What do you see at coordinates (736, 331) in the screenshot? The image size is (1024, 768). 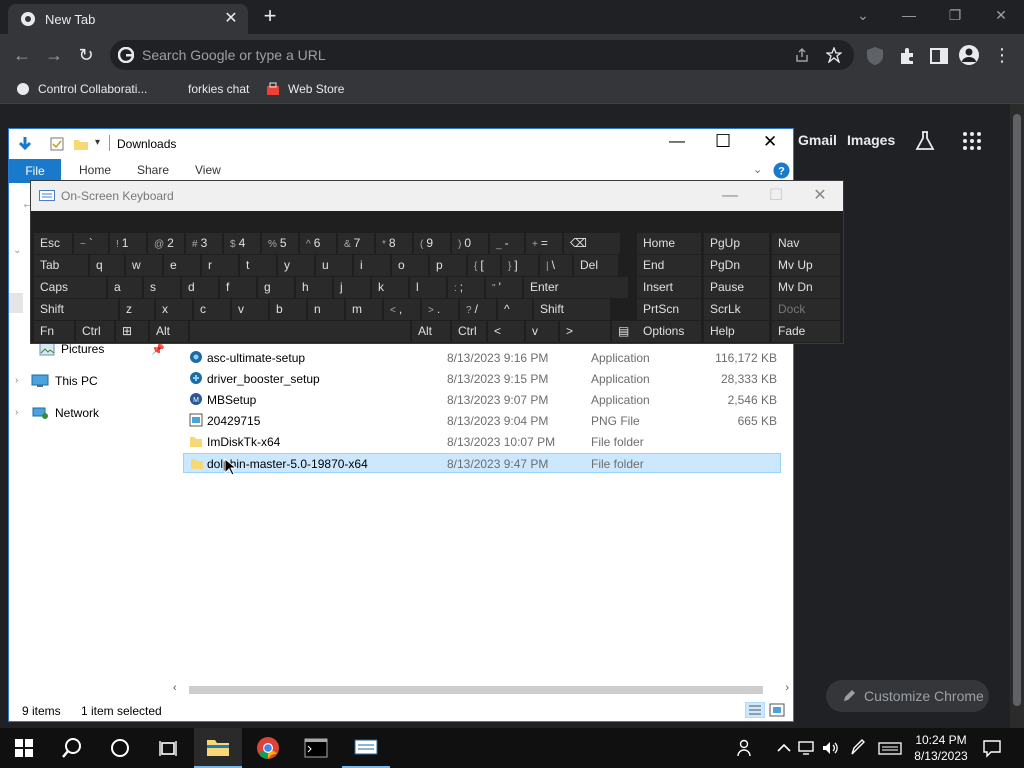 I see `osk-key-help: Help` at bounding box center [736, 331].